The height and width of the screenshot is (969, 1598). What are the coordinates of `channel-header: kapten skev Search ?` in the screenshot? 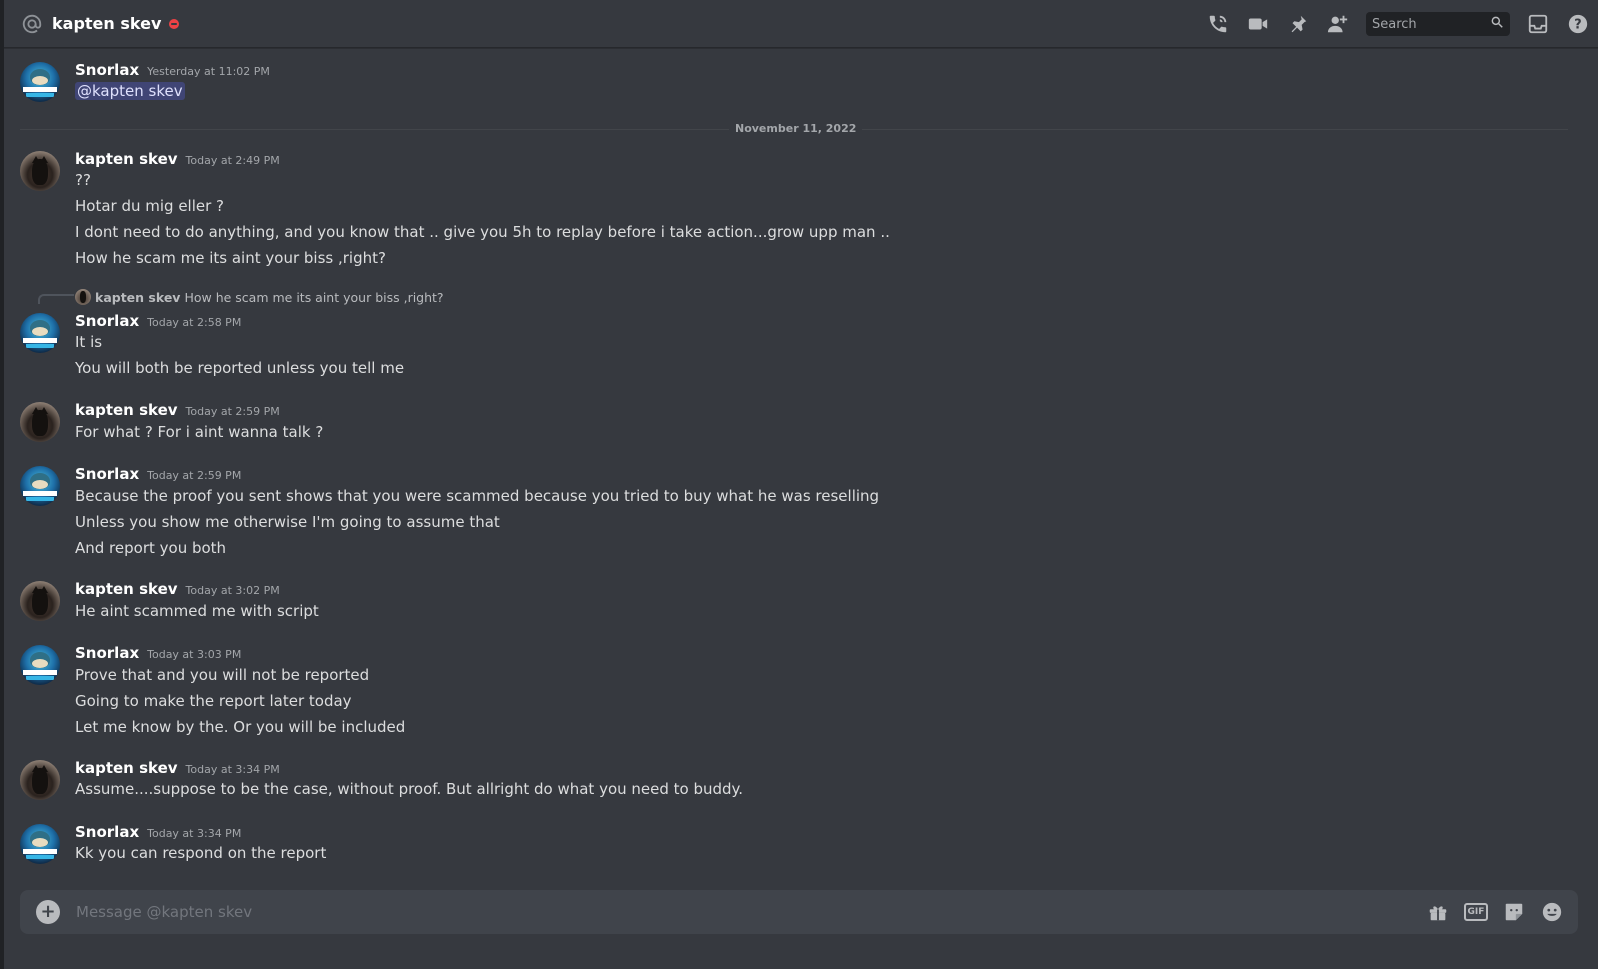 It's located at (801, 24).